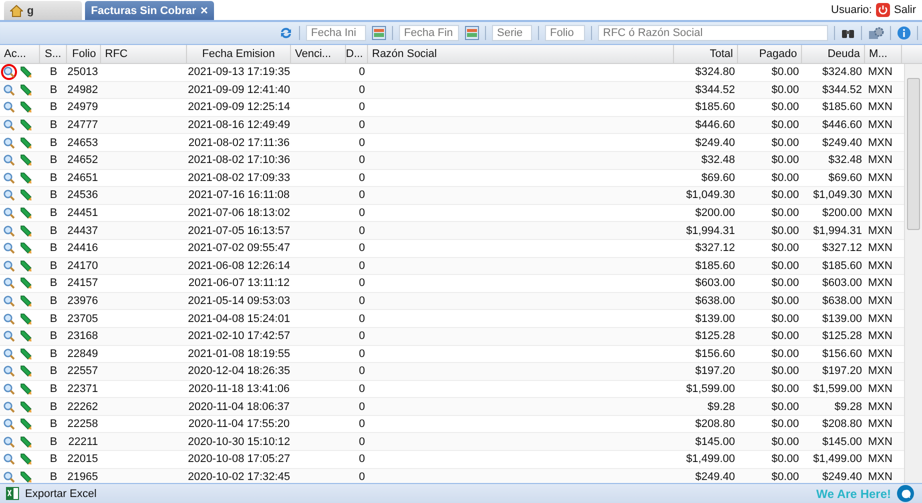 The image size is (922, 503). Describe the element at coordinates (521, 54) in the screenshot. I see `column-header: Razón Social` at that location.